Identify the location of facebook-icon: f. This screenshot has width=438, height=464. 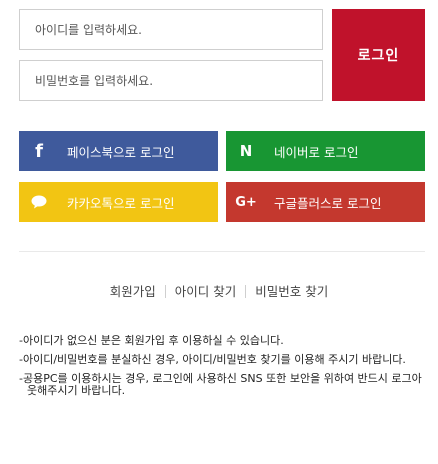
(39, 151).